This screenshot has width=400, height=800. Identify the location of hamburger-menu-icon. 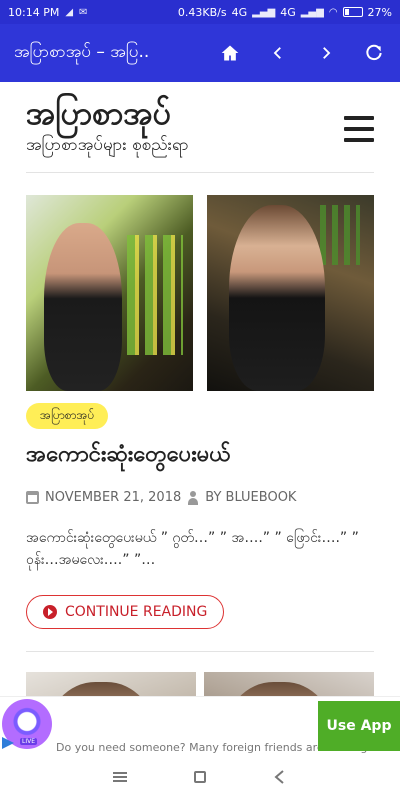
(359, 129).